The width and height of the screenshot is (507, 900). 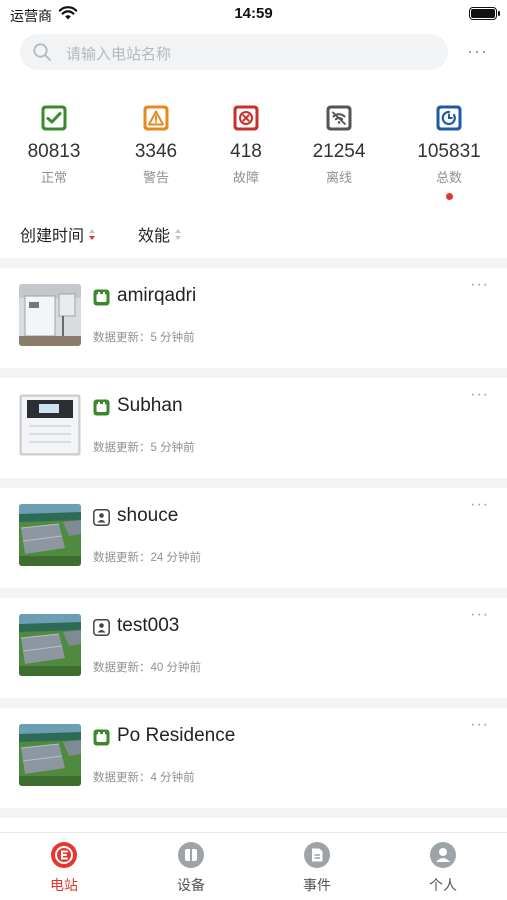 I want to click on station-update-time: 数据更新：4 分钟前, so click(x=144, y=778).